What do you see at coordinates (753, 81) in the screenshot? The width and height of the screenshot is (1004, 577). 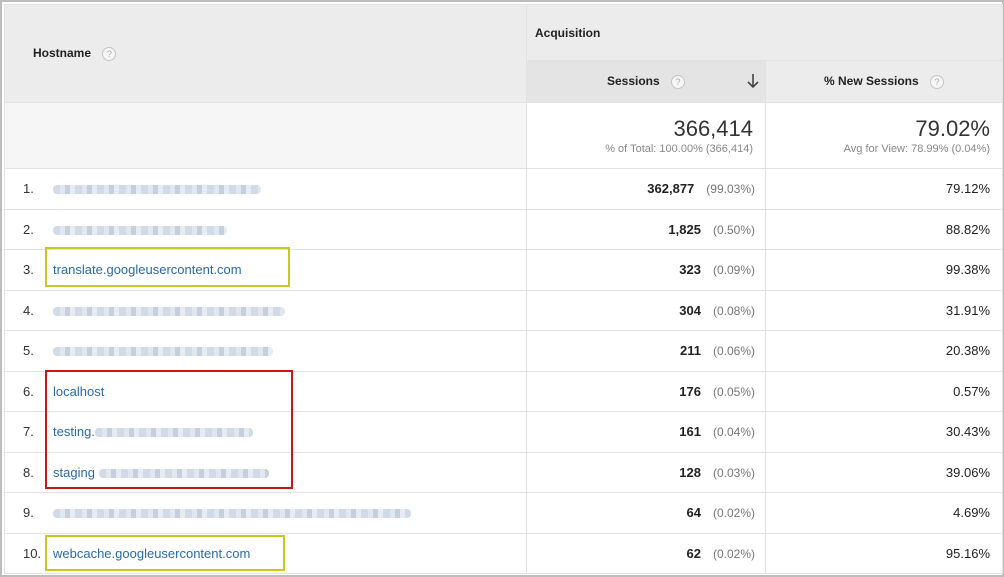 I see `arrow-down-icon` at bounding box center [753, 81].